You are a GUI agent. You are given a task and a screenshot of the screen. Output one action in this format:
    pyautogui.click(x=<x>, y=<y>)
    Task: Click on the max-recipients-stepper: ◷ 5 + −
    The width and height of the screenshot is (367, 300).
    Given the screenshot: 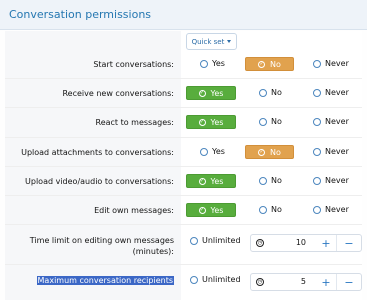 What is the action you would take?
    pyautogui.click(x=306, y=282)
    